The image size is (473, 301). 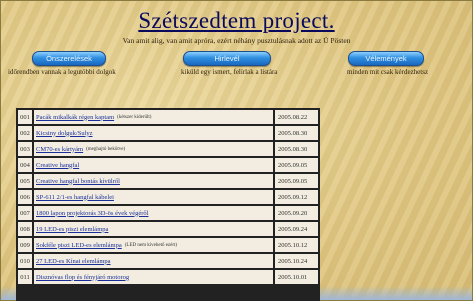 What do you see at coordinates (386, 58) in the screenshot?
I see `nav-button-2: Vélemények` at bounding box center [386, 58].